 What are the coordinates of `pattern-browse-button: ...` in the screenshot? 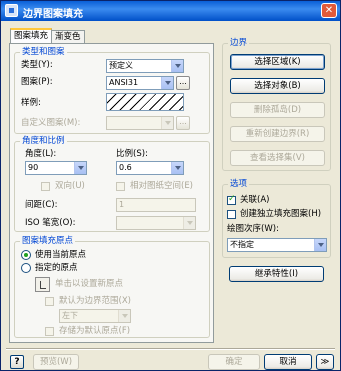 It's located at (183, 83).